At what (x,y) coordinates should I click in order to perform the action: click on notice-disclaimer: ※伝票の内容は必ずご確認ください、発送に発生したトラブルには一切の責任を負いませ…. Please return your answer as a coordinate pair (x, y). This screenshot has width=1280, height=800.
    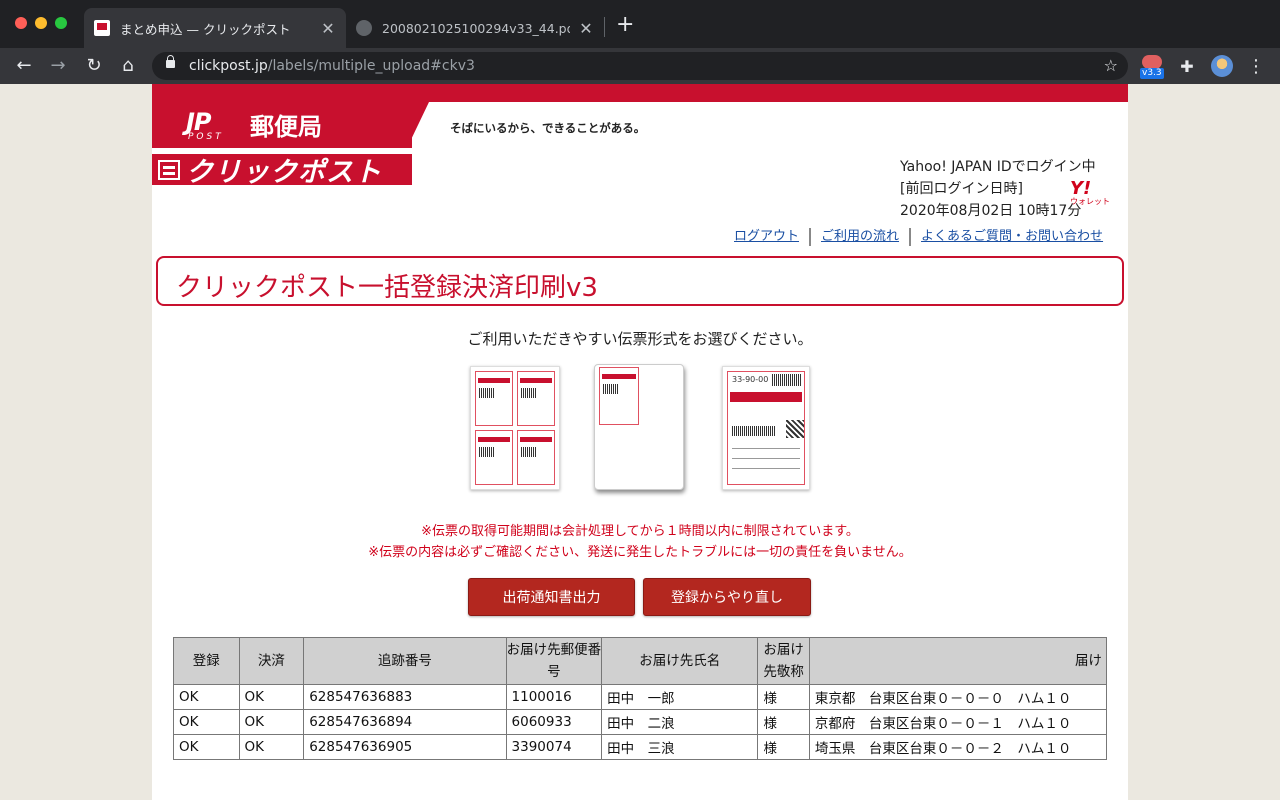
    Looking at the image, I should click on (640, 552).